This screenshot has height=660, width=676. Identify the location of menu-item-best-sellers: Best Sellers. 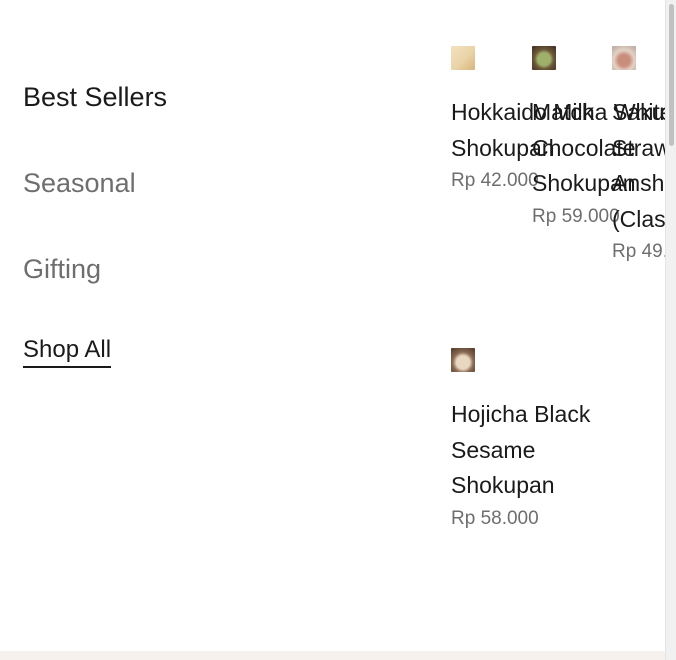
(95, 97).